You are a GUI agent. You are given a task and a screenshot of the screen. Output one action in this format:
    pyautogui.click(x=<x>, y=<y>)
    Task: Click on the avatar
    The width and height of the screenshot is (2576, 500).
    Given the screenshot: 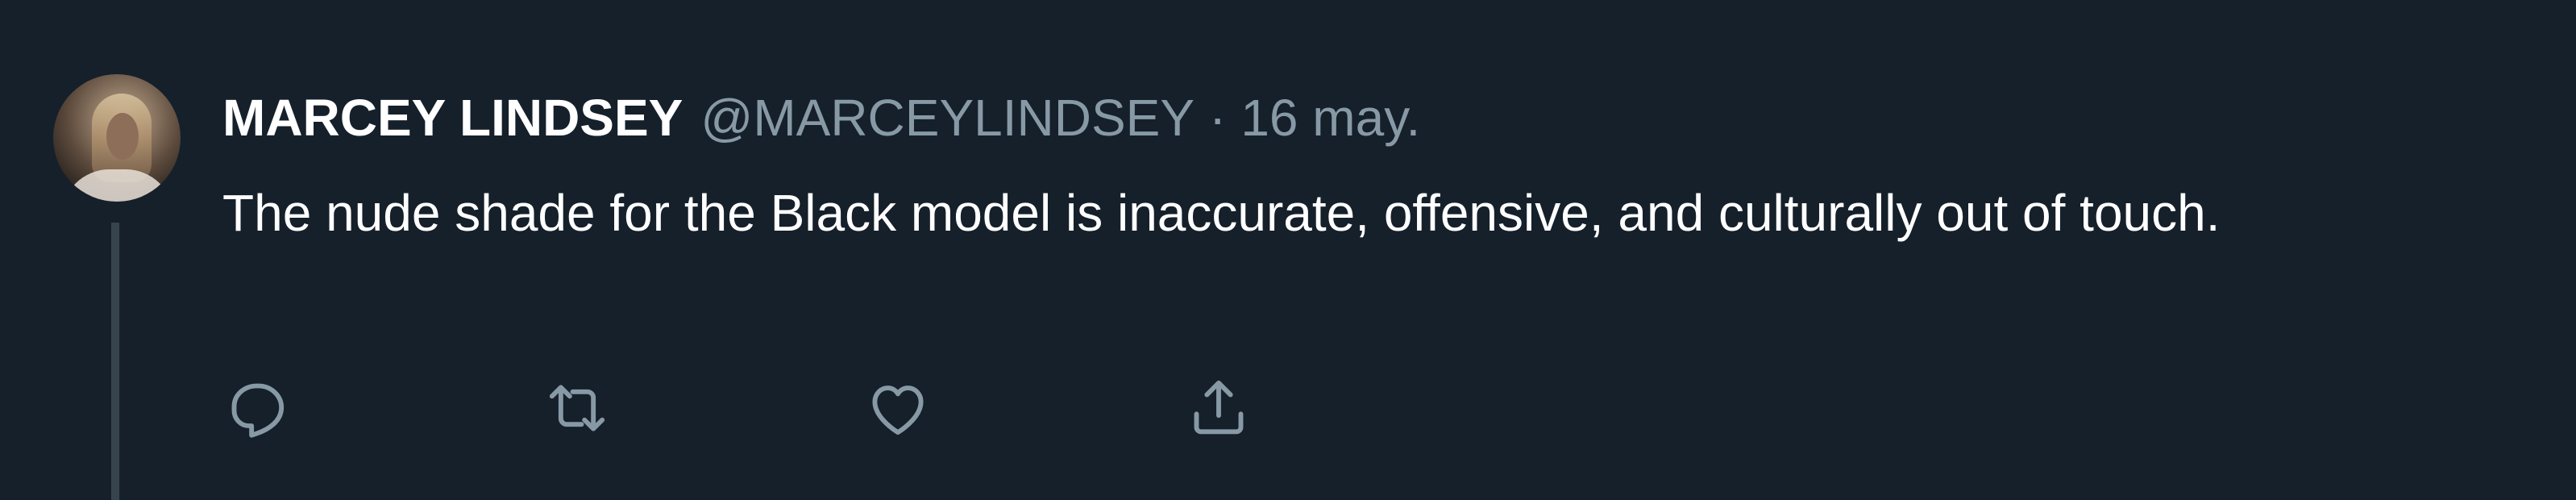 What is the action you would take?
    pyautogui.click(x=117, y=138)
    